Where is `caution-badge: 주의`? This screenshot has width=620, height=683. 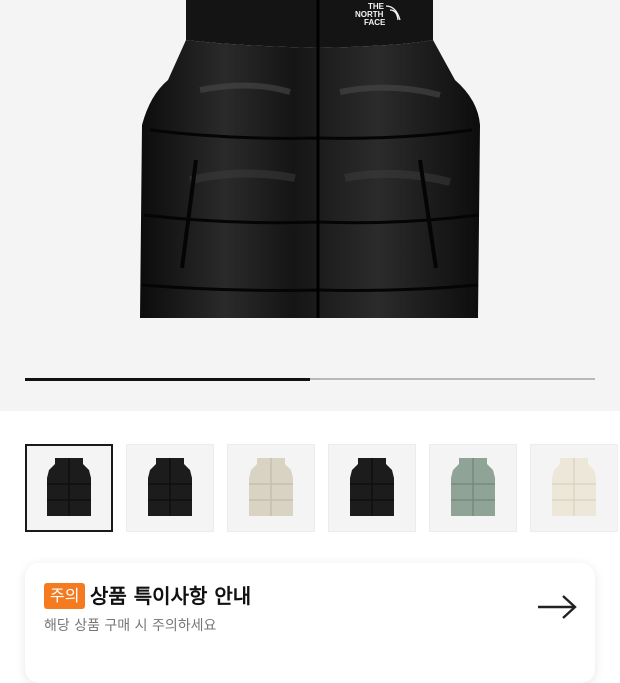
caution-badge: 주의 is located at coordinates (65, 596).